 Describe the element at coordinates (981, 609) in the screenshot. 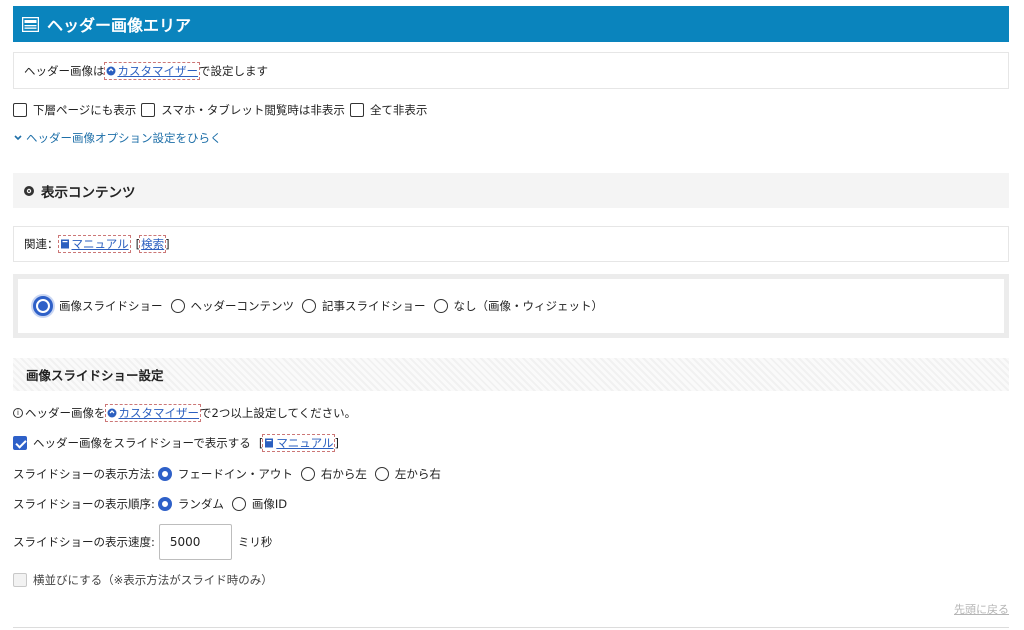

I see `back-to-top-link: 先頭に戻る` at that location.